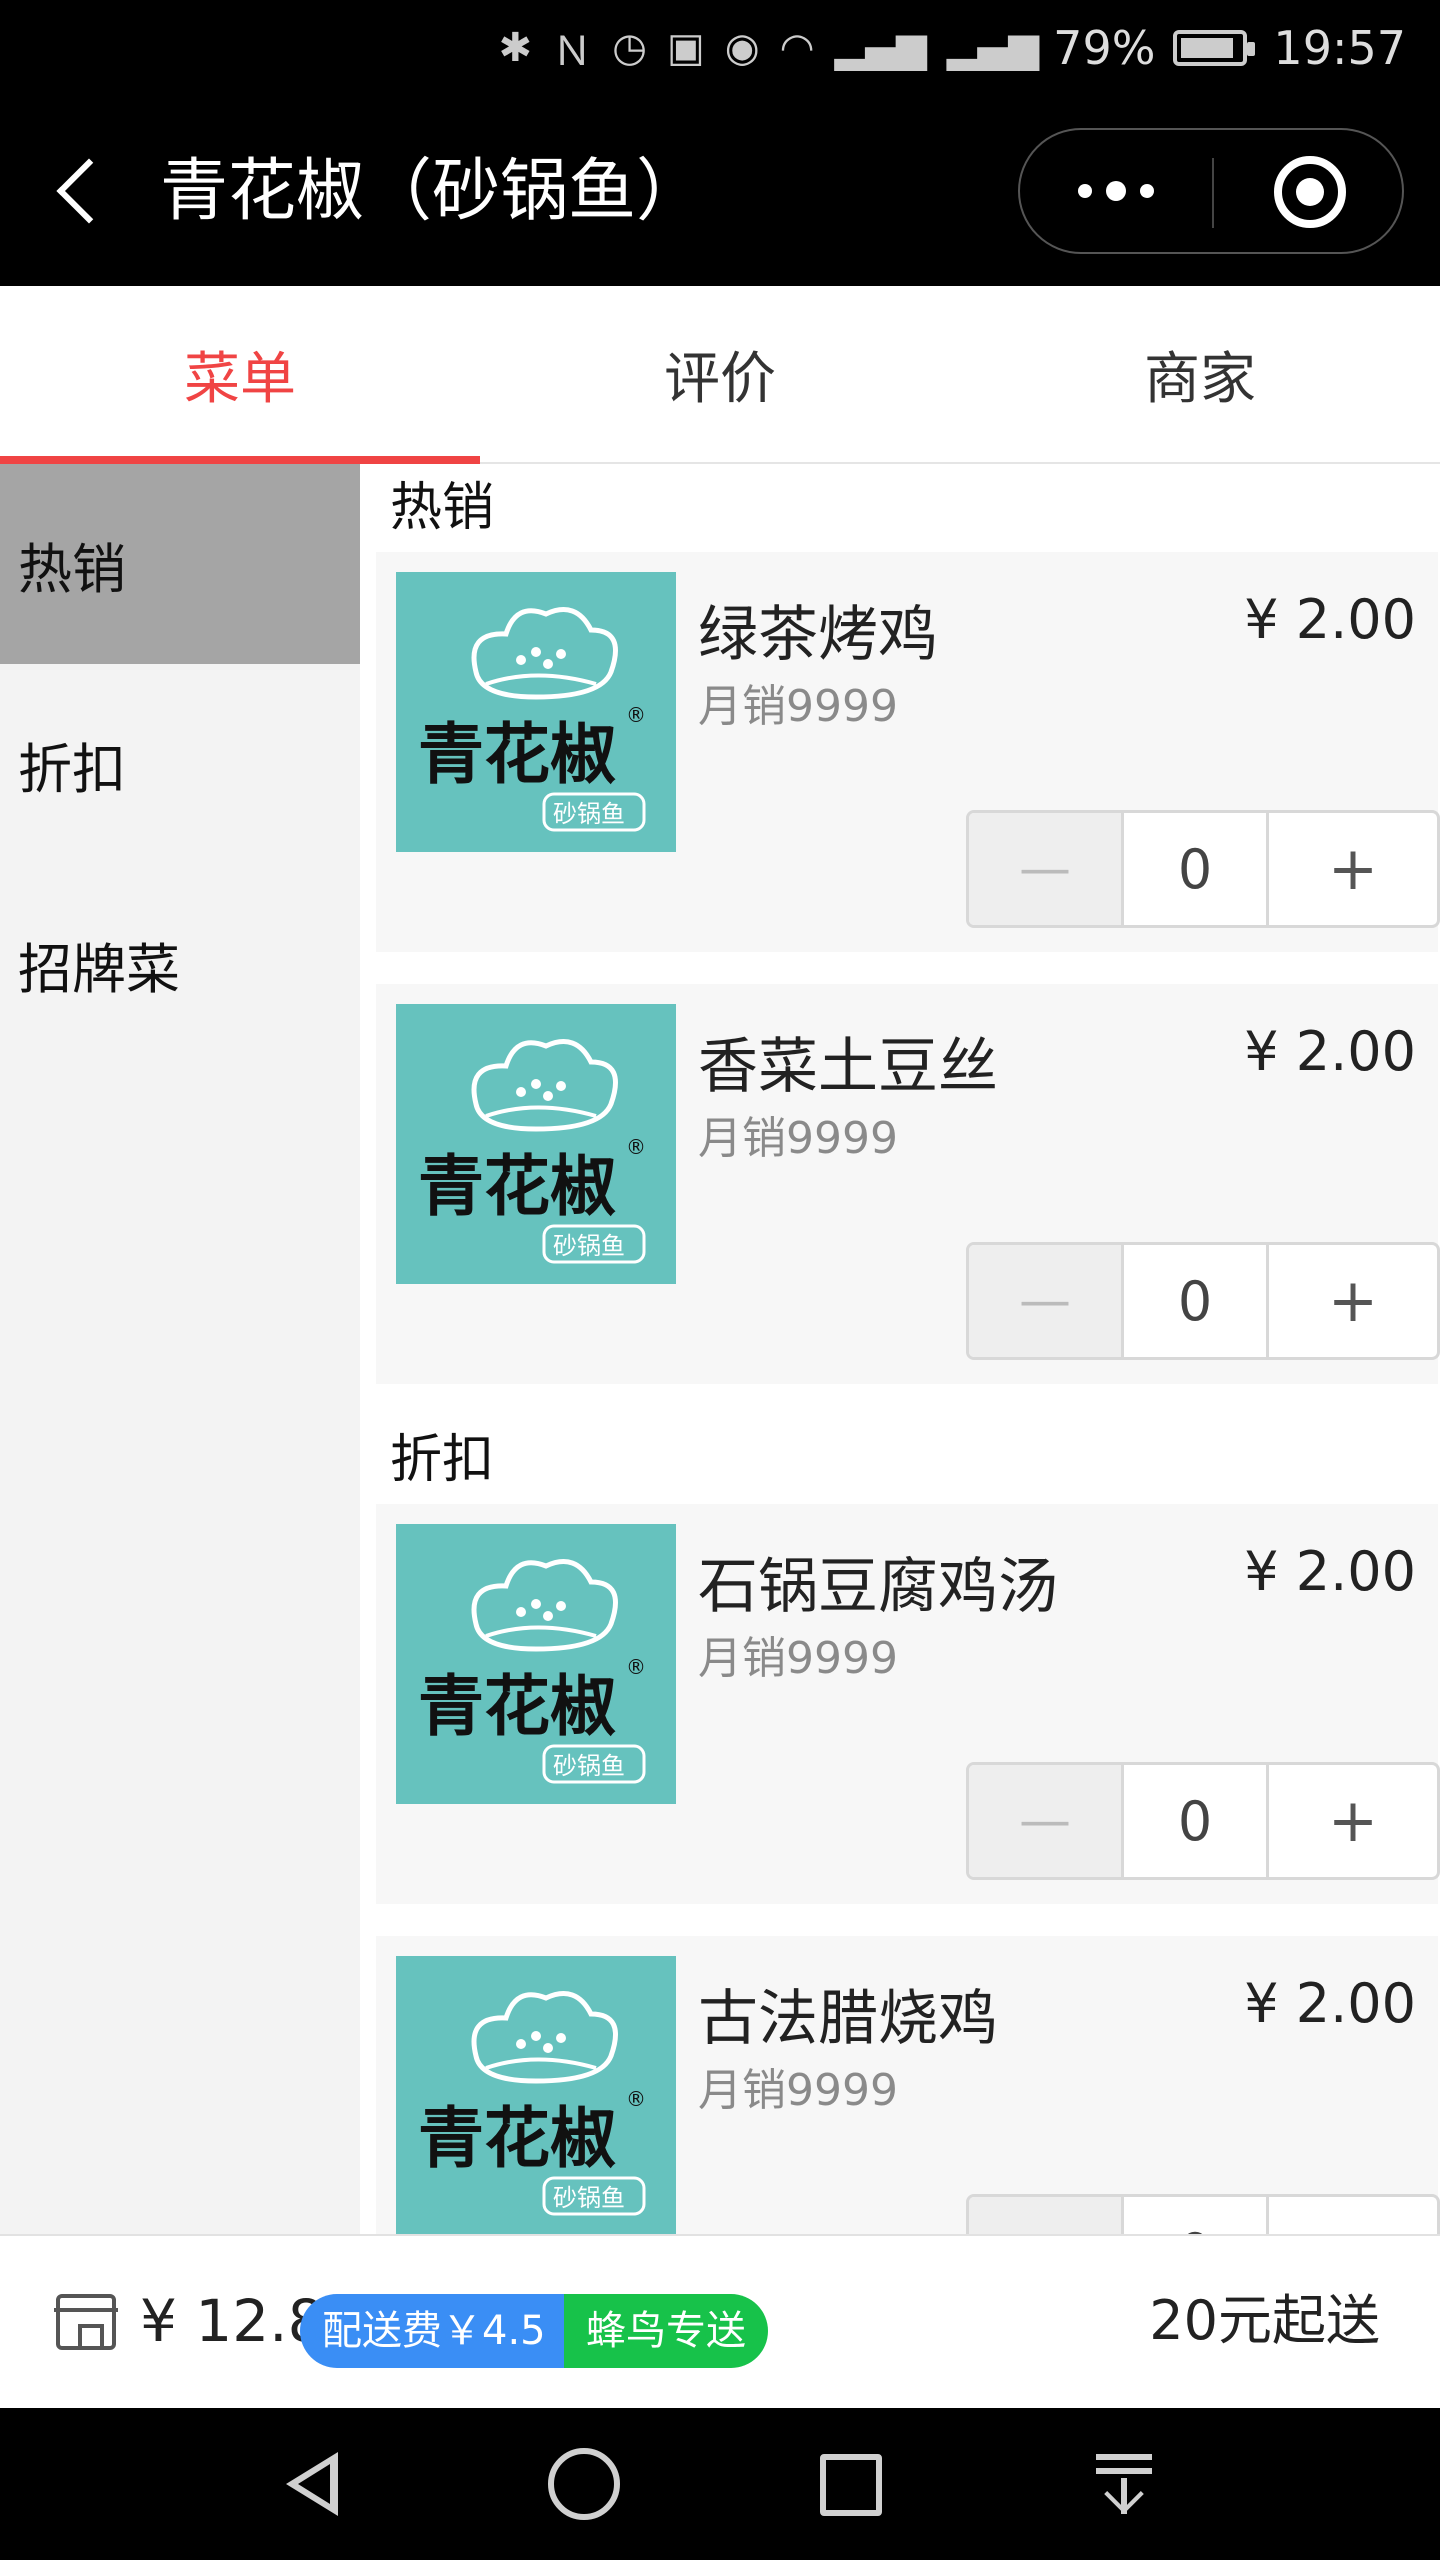  I want to click on min-order-label: 20元起送, so click(1264, 2320).